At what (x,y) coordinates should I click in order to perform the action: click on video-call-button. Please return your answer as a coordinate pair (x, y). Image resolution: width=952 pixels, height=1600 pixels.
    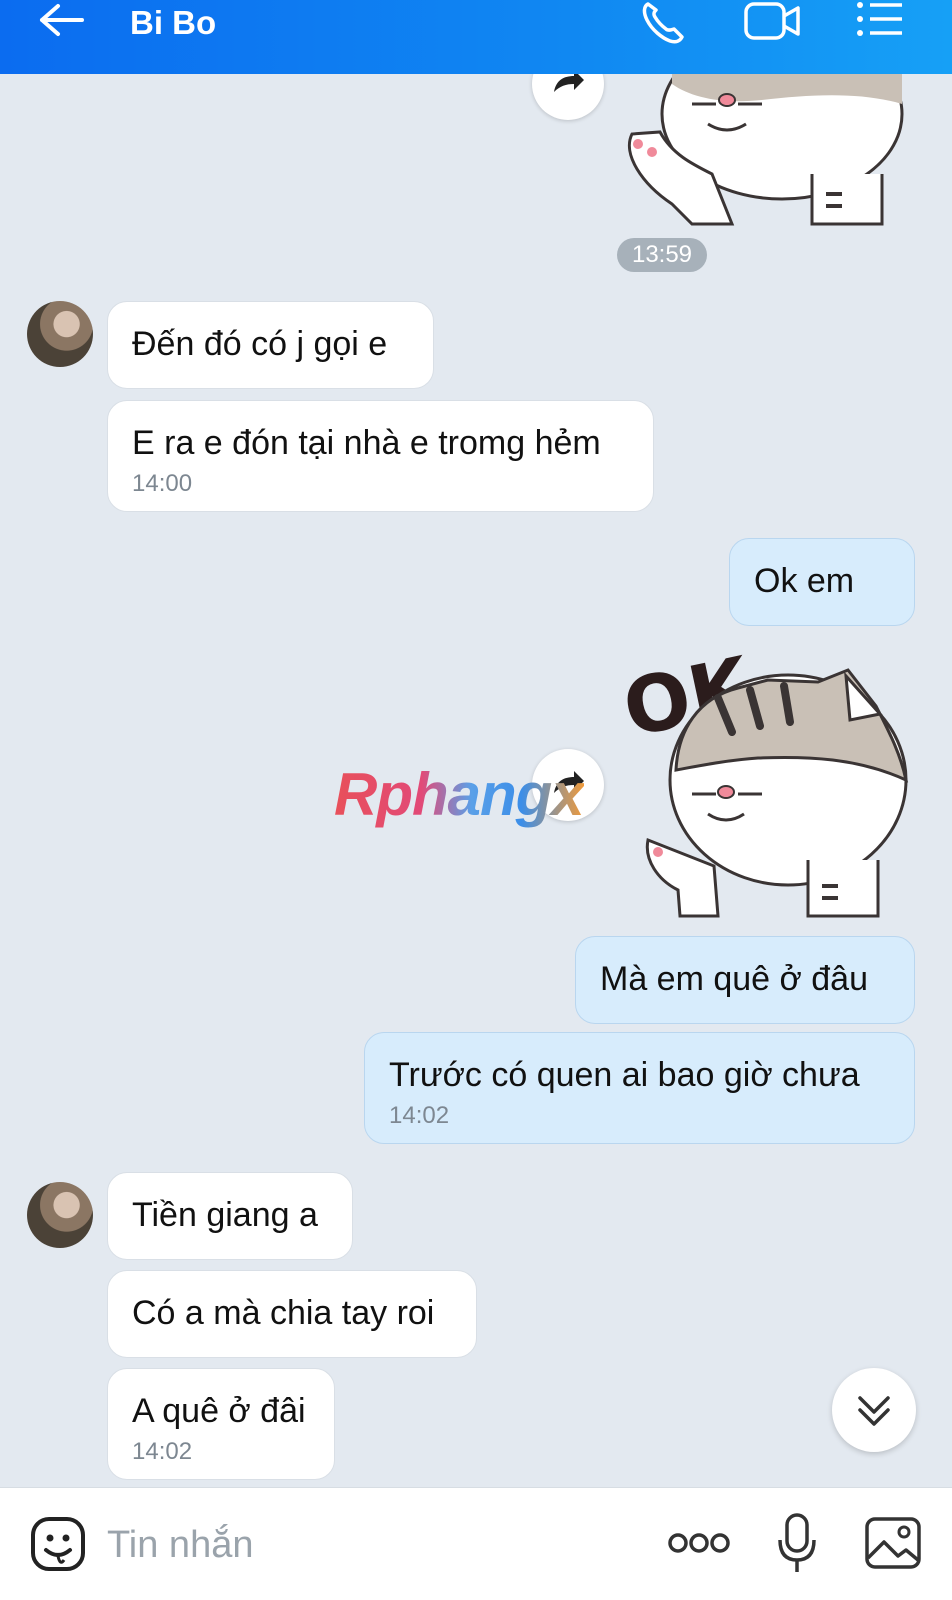
    Looking at the image, I should click on (772, 22).